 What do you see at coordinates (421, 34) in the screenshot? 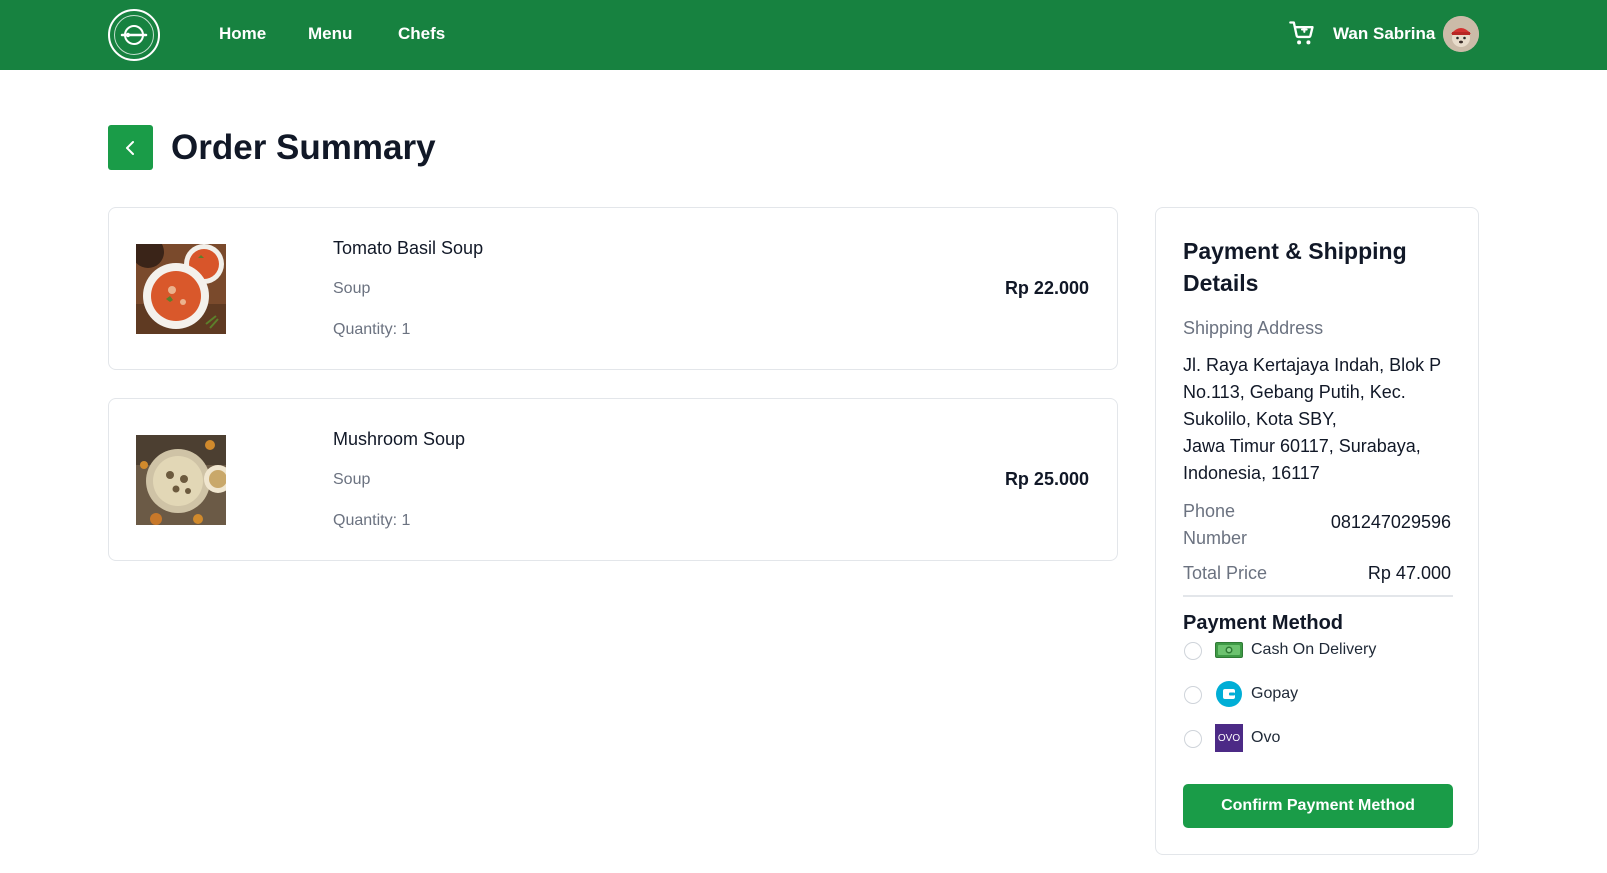
I see `nav-chefs-link: Chefs` at bounding box center [421, 34].